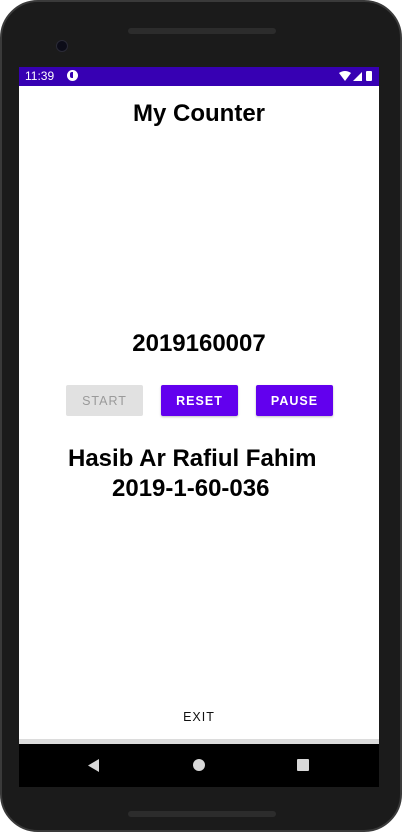 The height and width of the screenshot is (832, 412). I want to click on home-circle-icon, so click(199, 765).